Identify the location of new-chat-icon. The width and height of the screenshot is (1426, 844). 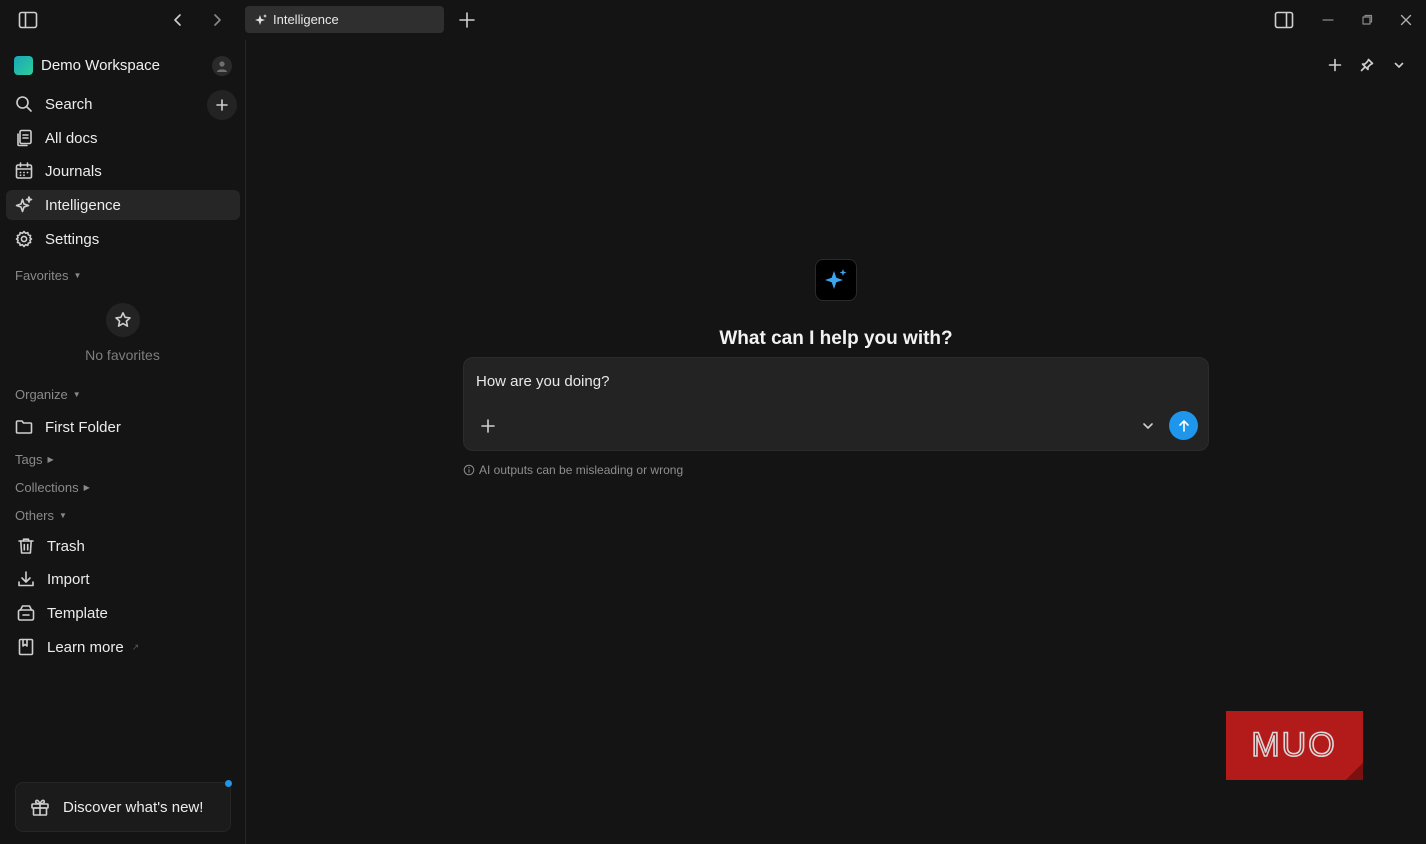
(1335, 65).